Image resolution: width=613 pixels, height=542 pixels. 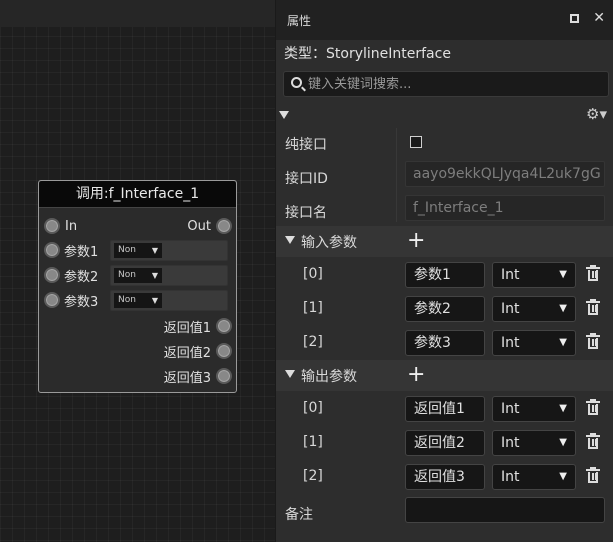 I want to click on panel-toolbar: ⚙▾, so click(x=444, y=114).